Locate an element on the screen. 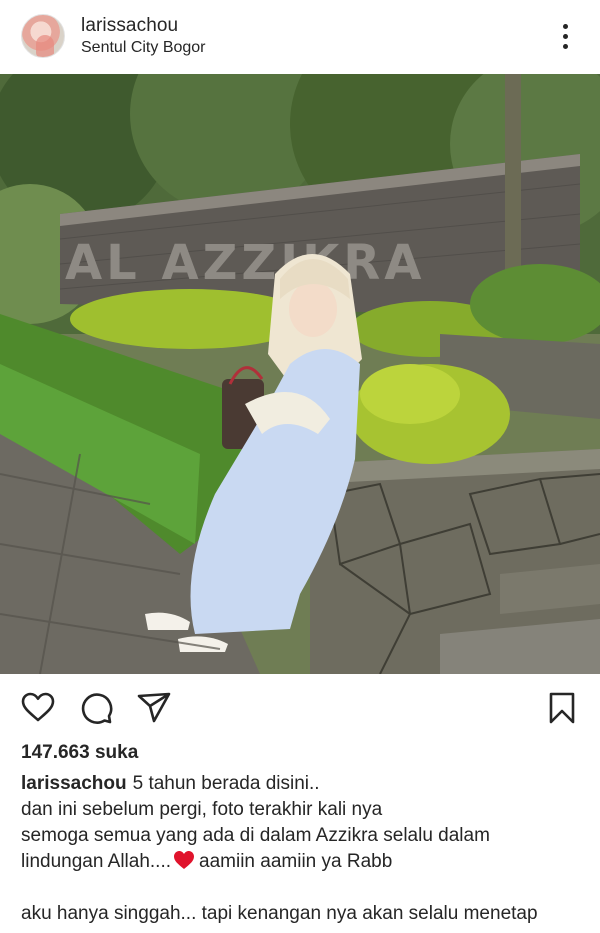 The height and width of the screenshot is (933, 600). heart-outline-icon is located at coordinates (38, 707).